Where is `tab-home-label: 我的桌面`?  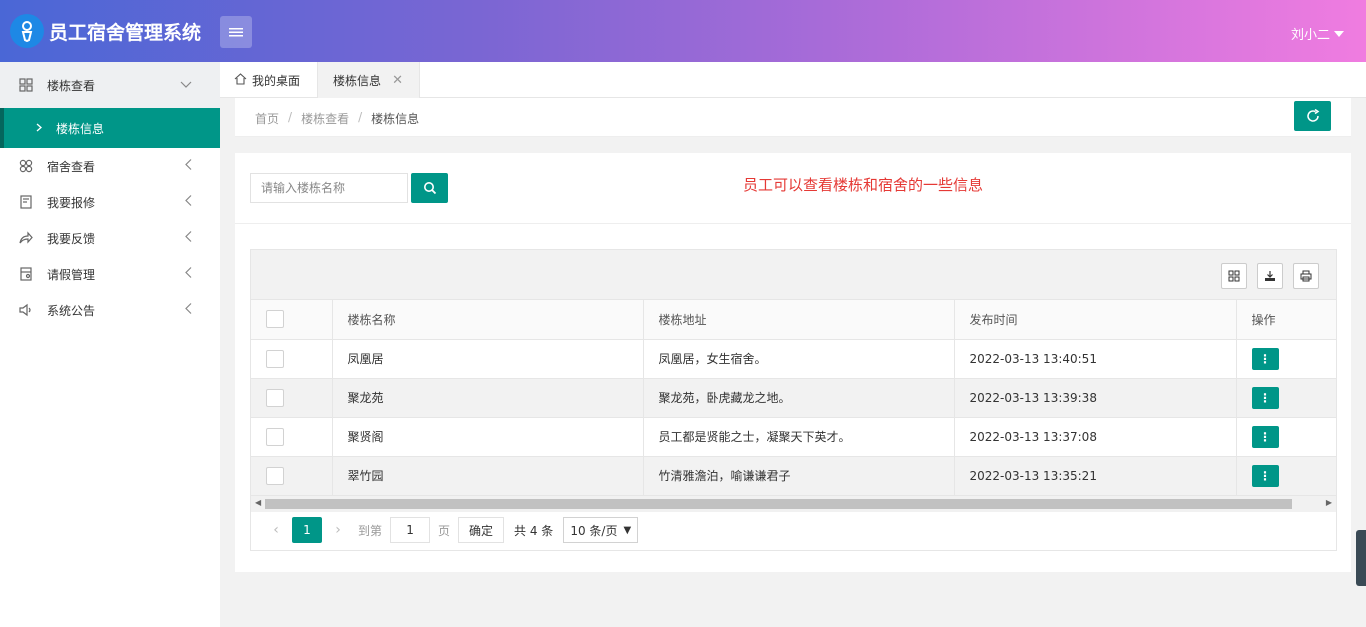
tab-home-label: 我的桌面 is located at coordinates (276, 80).